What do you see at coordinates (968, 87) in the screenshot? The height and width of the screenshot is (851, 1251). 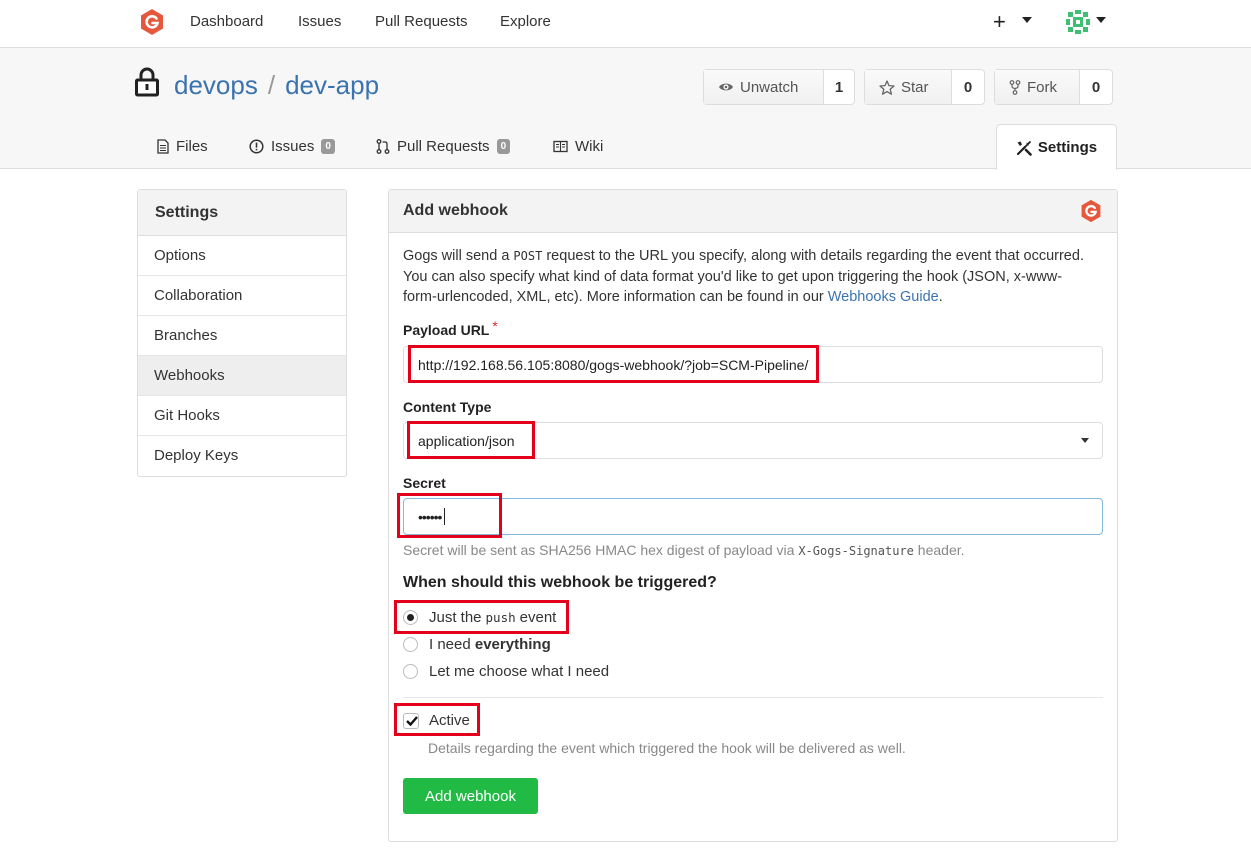 I see `star-count: 0` at bounding box center [968, 87].